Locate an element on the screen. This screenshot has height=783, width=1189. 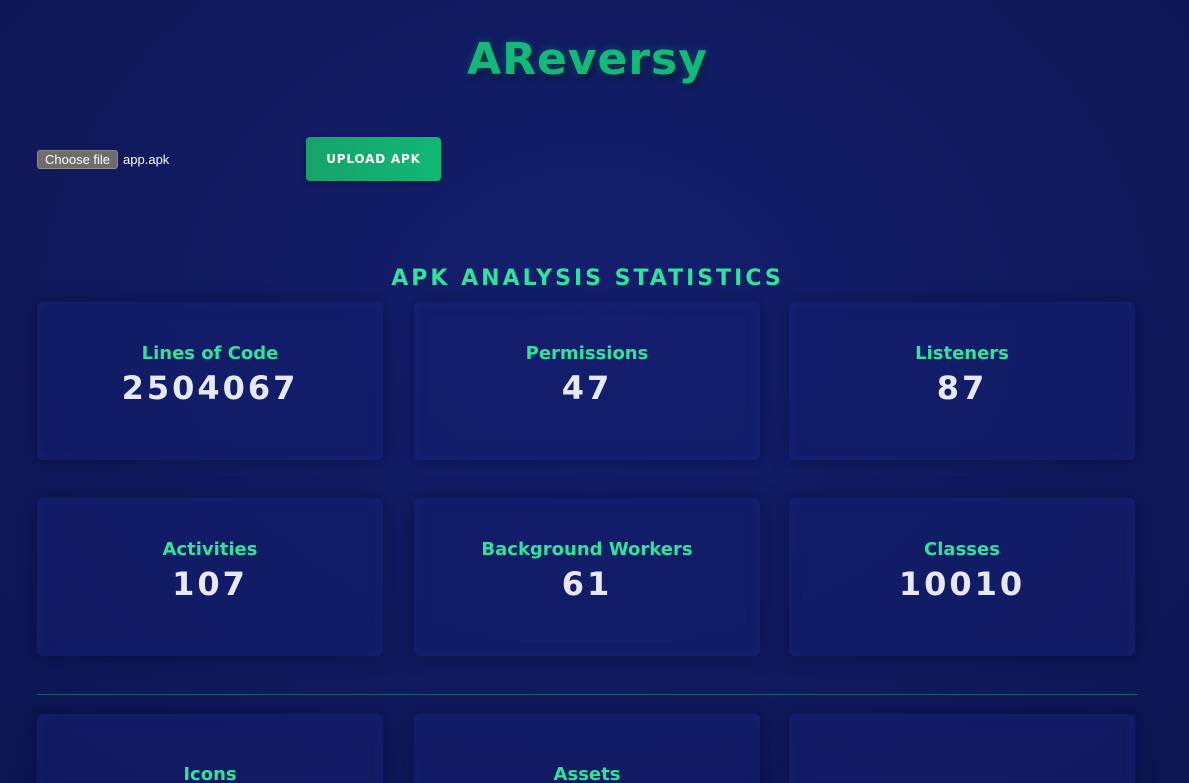
app-title: AReversy is located at coordinates (587, 59).